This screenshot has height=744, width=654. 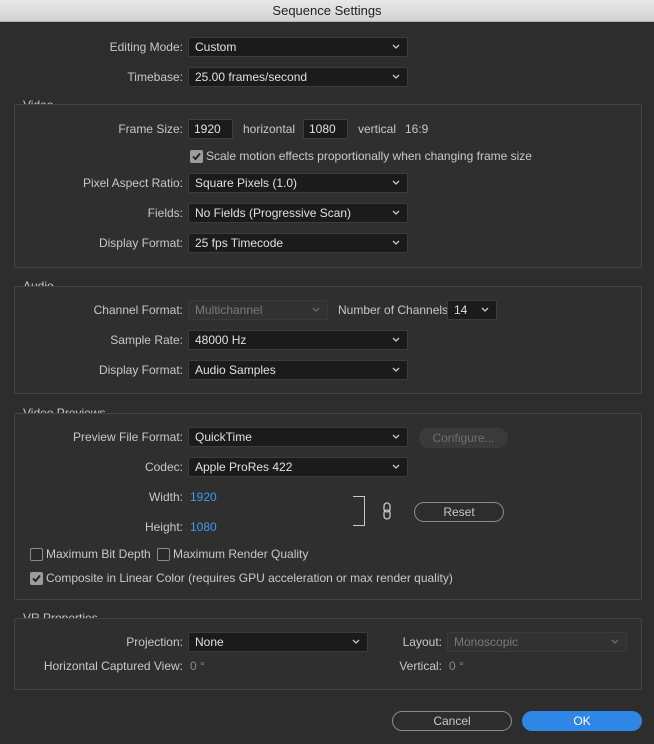 I want to click on frame-width-input: 1920, so click(x=210, y=129).